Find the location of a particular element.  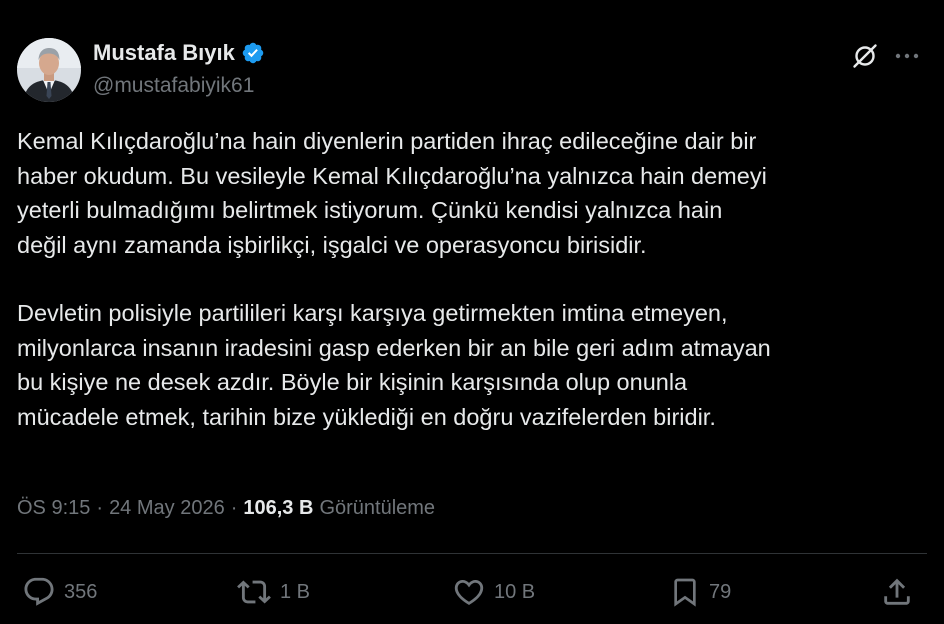

reply-count: 356 is located at coordinates (81, 591).